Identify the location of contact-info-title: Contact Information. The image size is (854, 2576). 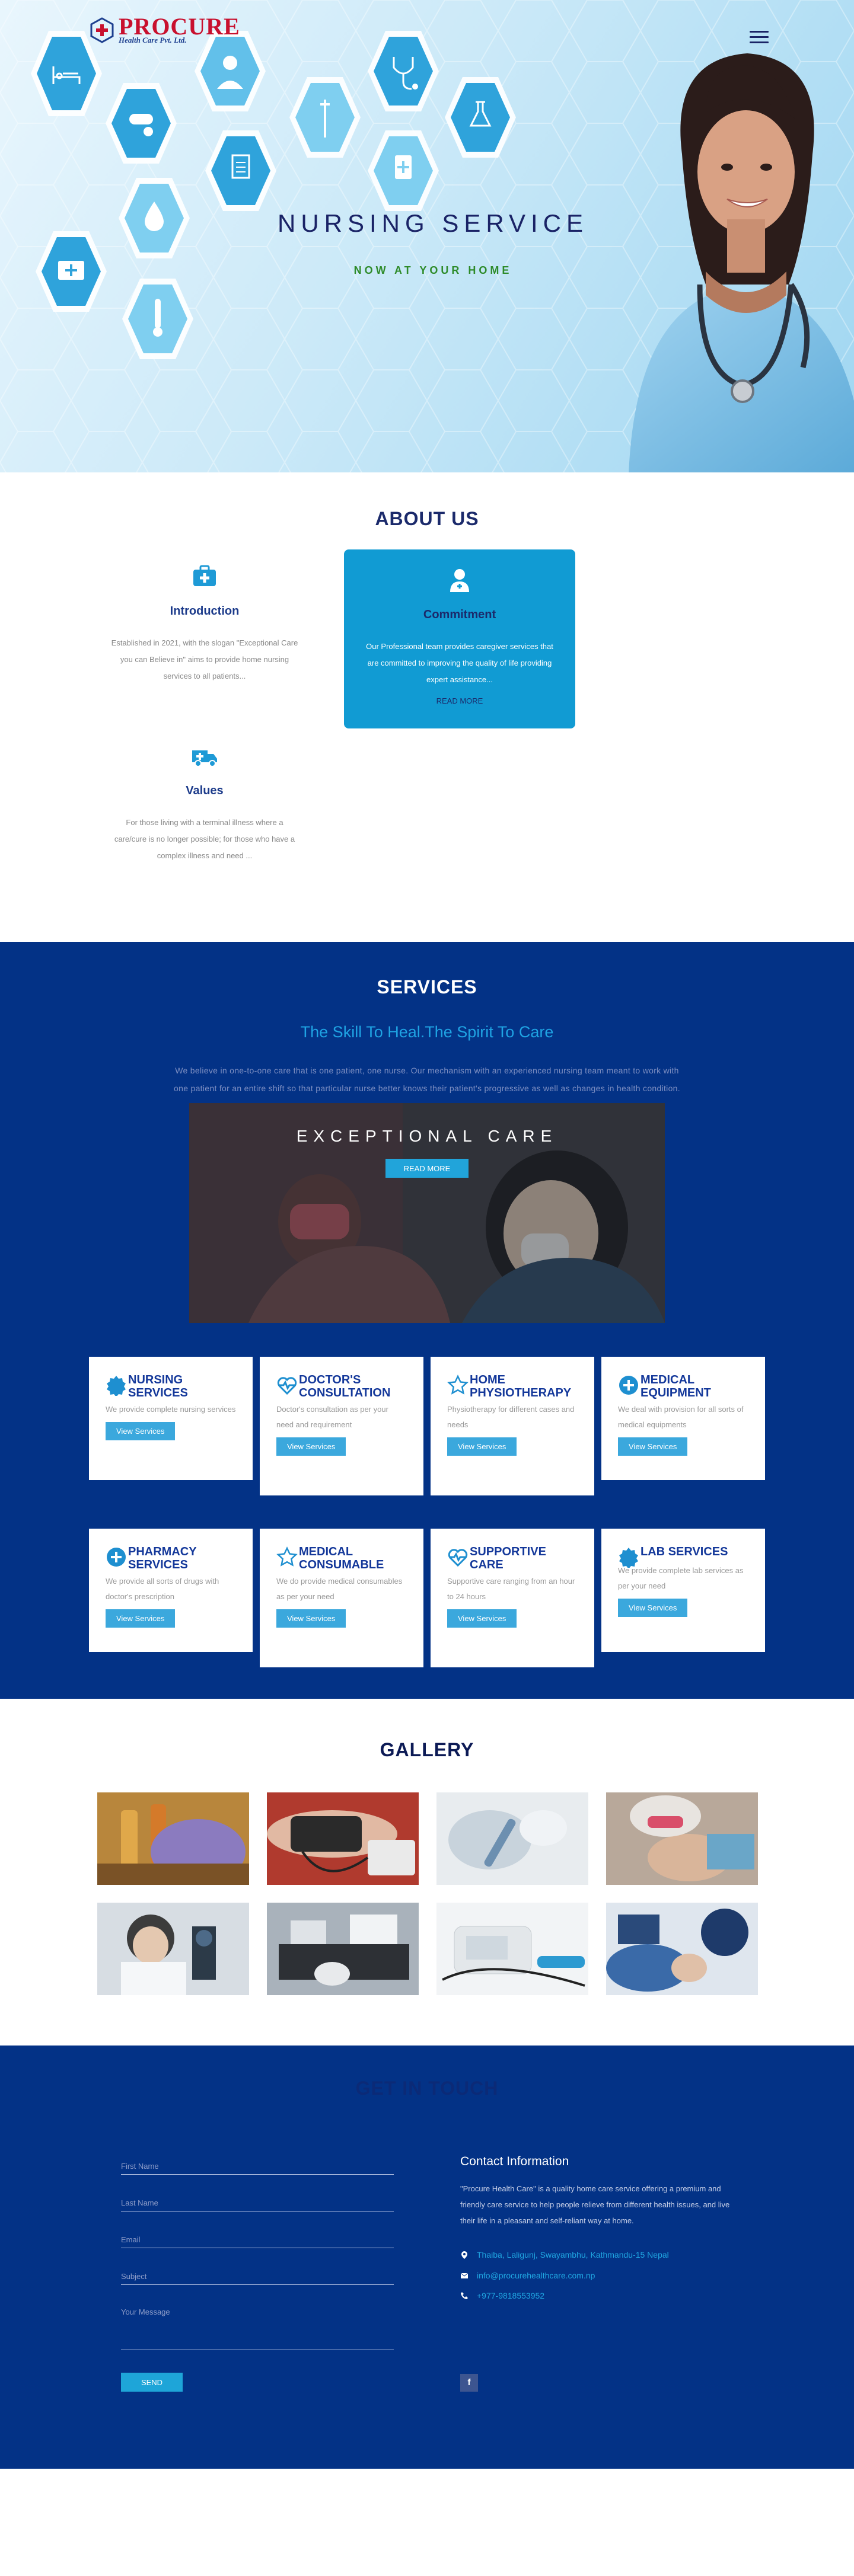
(514, 2161).